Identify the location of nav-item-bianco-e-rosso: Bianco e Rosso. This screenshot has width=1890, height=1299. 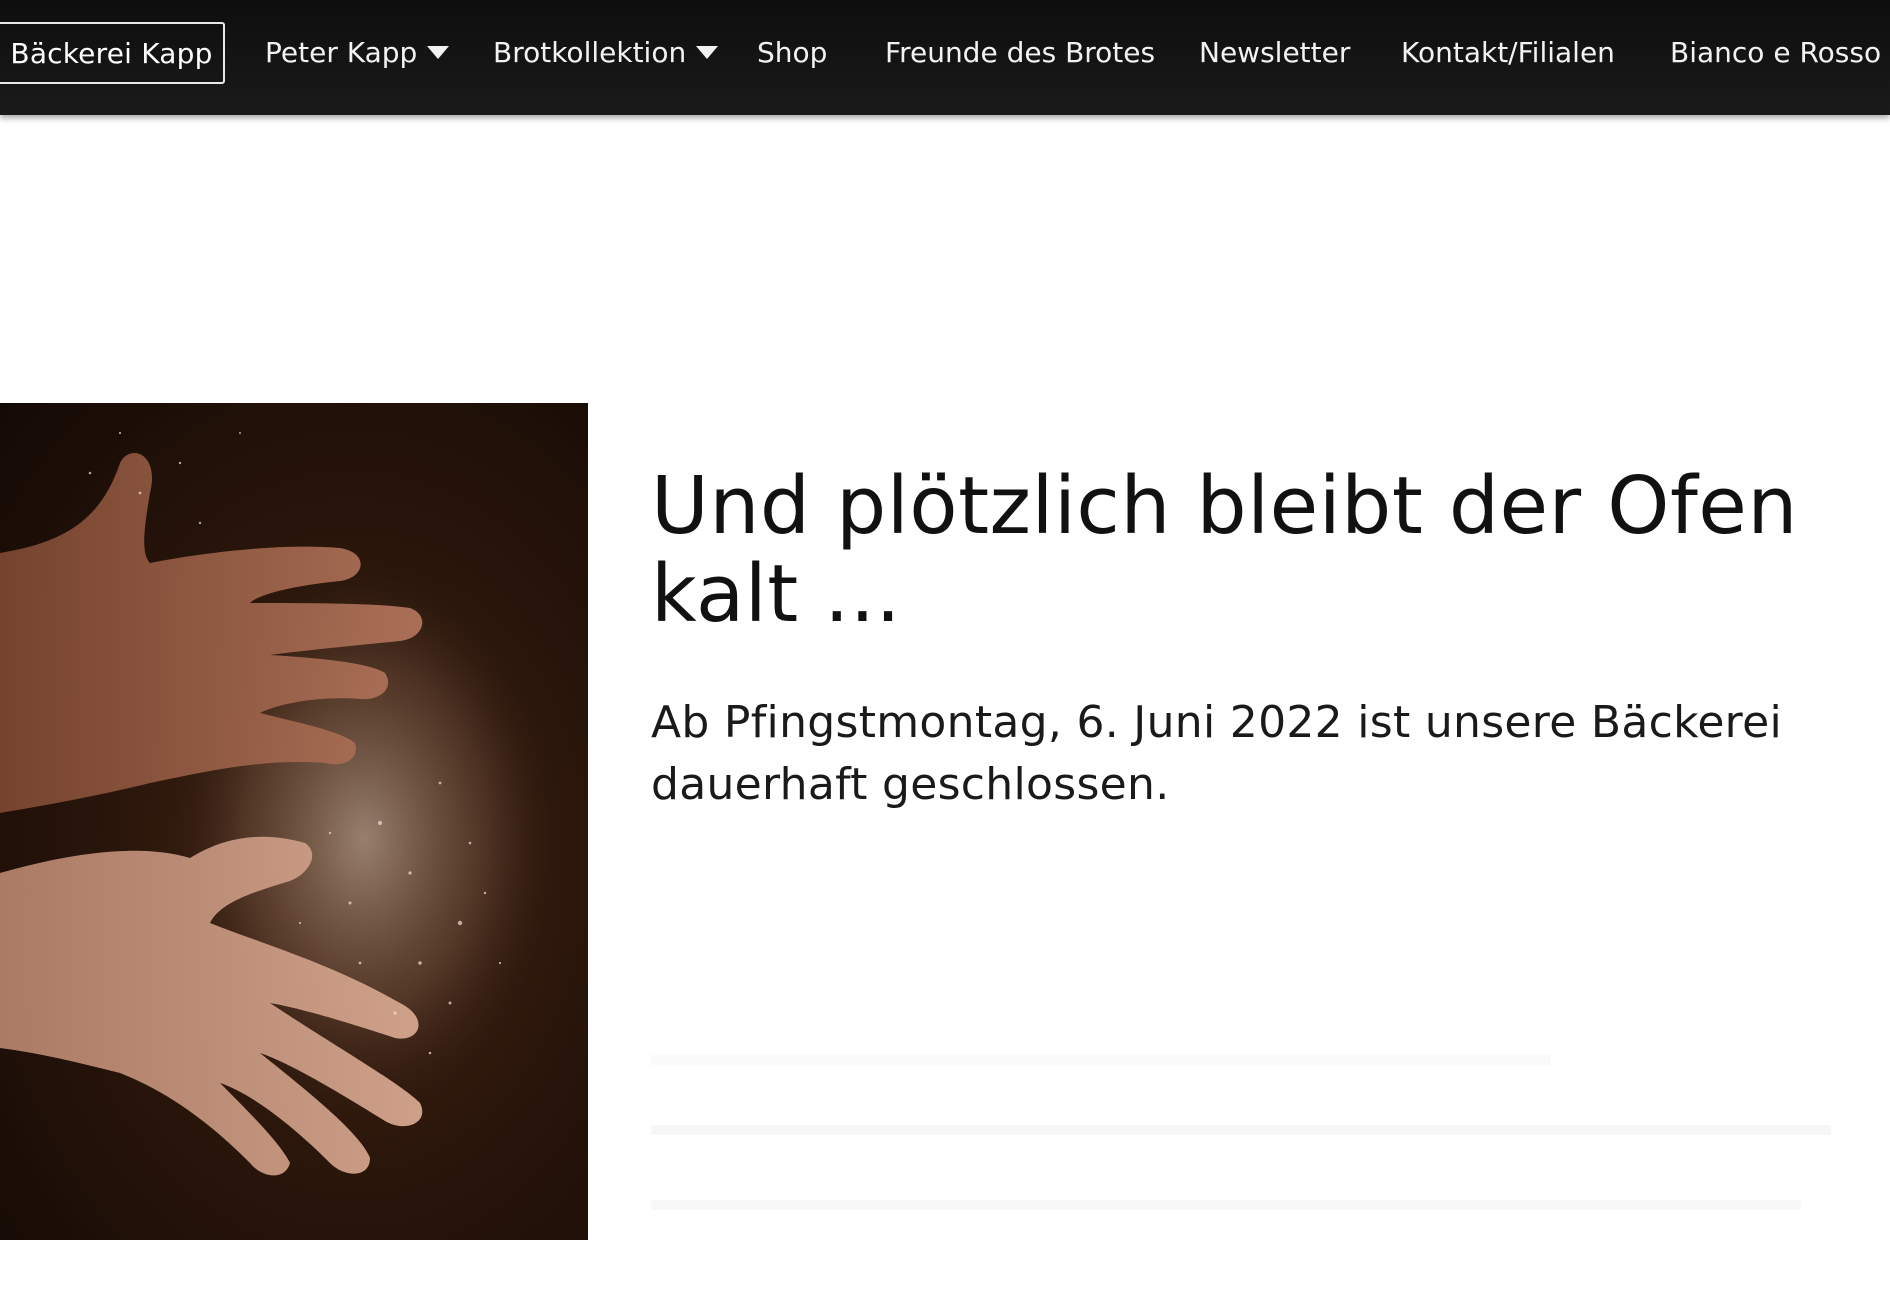
(1775, 52).